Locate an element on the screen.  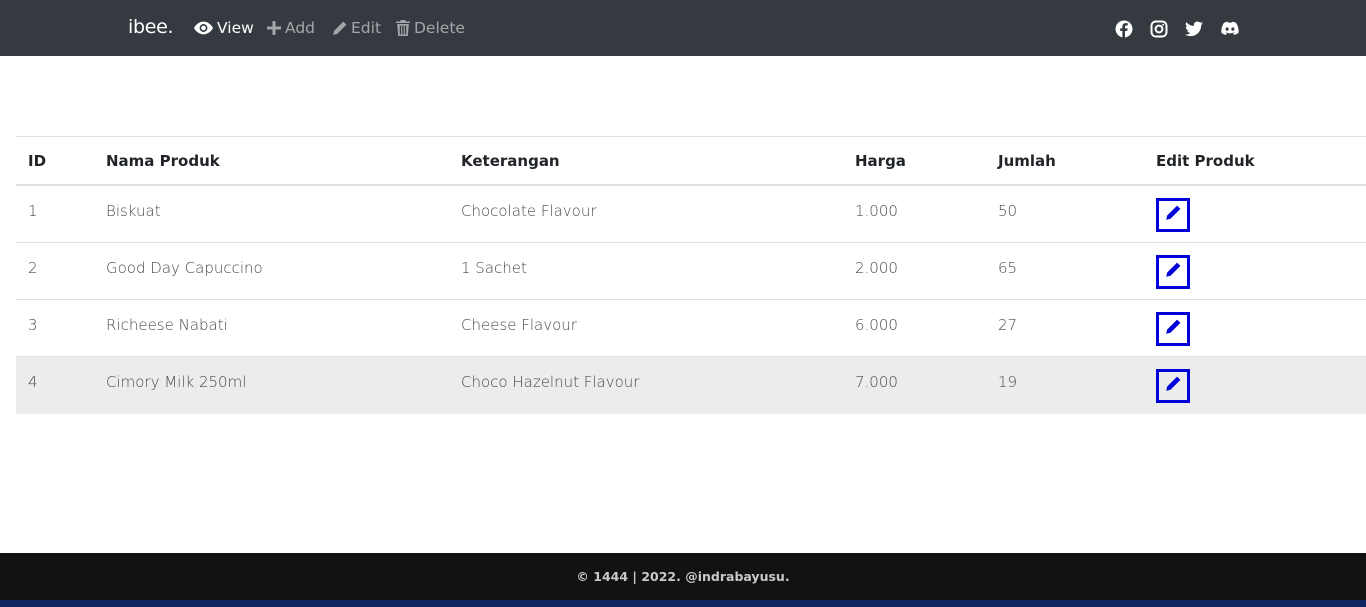
eye-icon is located at coordinates (203, 28).